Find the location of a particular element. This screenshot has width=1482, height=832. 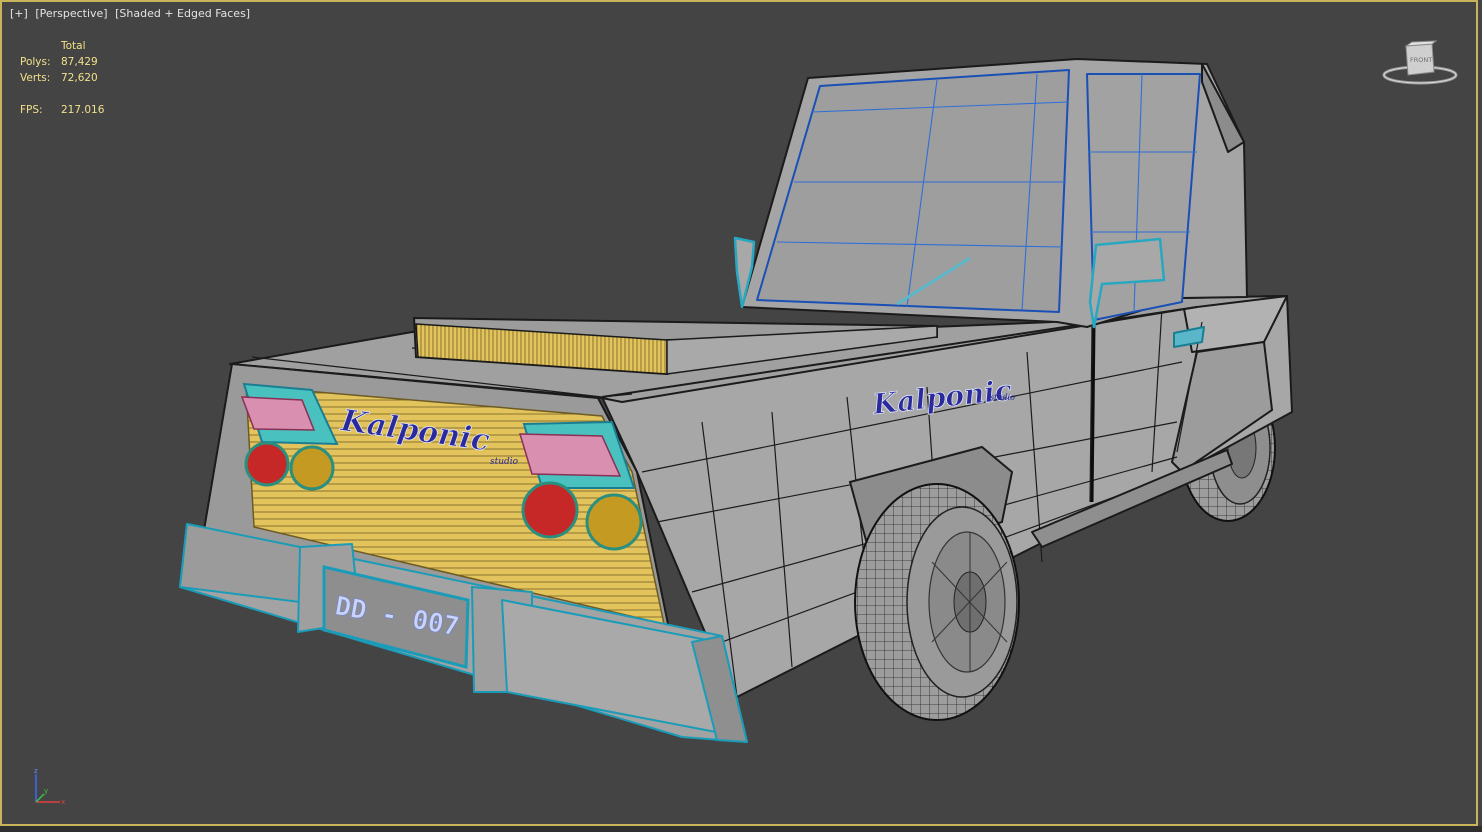

viewport-bottom-strip is located at coordinates (741, 829).